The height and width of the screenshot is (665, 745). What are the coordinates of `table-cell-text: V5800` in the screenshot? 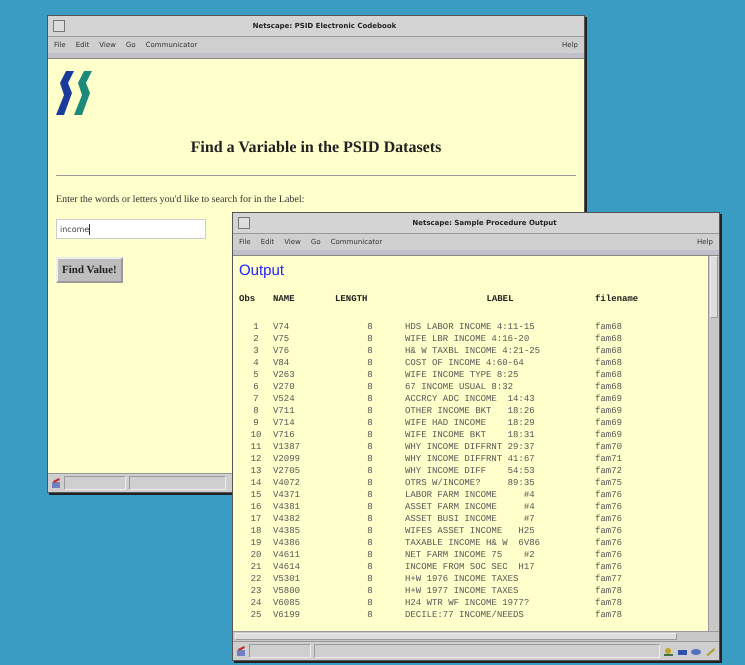 It's located at (287, 591).